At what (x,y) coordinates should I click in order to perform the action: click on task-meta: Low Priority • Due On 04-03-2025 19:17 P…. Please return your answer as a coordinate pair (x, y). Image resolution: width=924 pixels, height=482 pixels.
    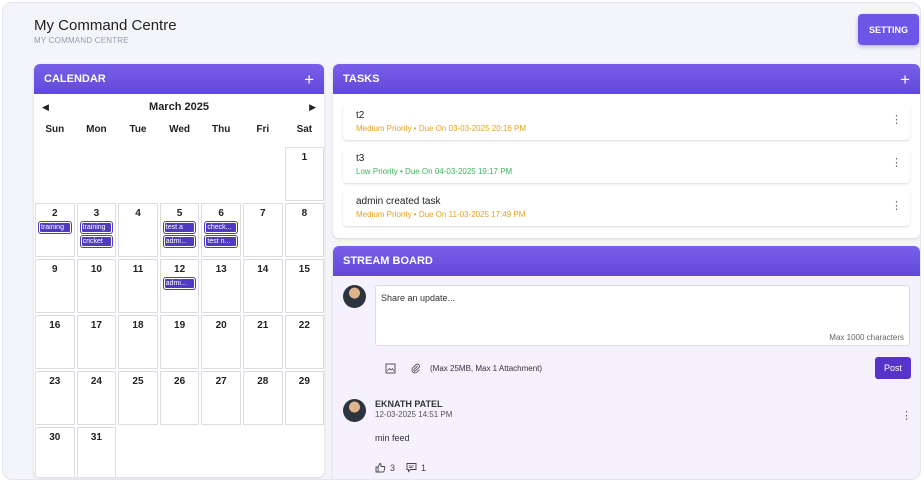
    Looking at the image, I should click on (434, 171).